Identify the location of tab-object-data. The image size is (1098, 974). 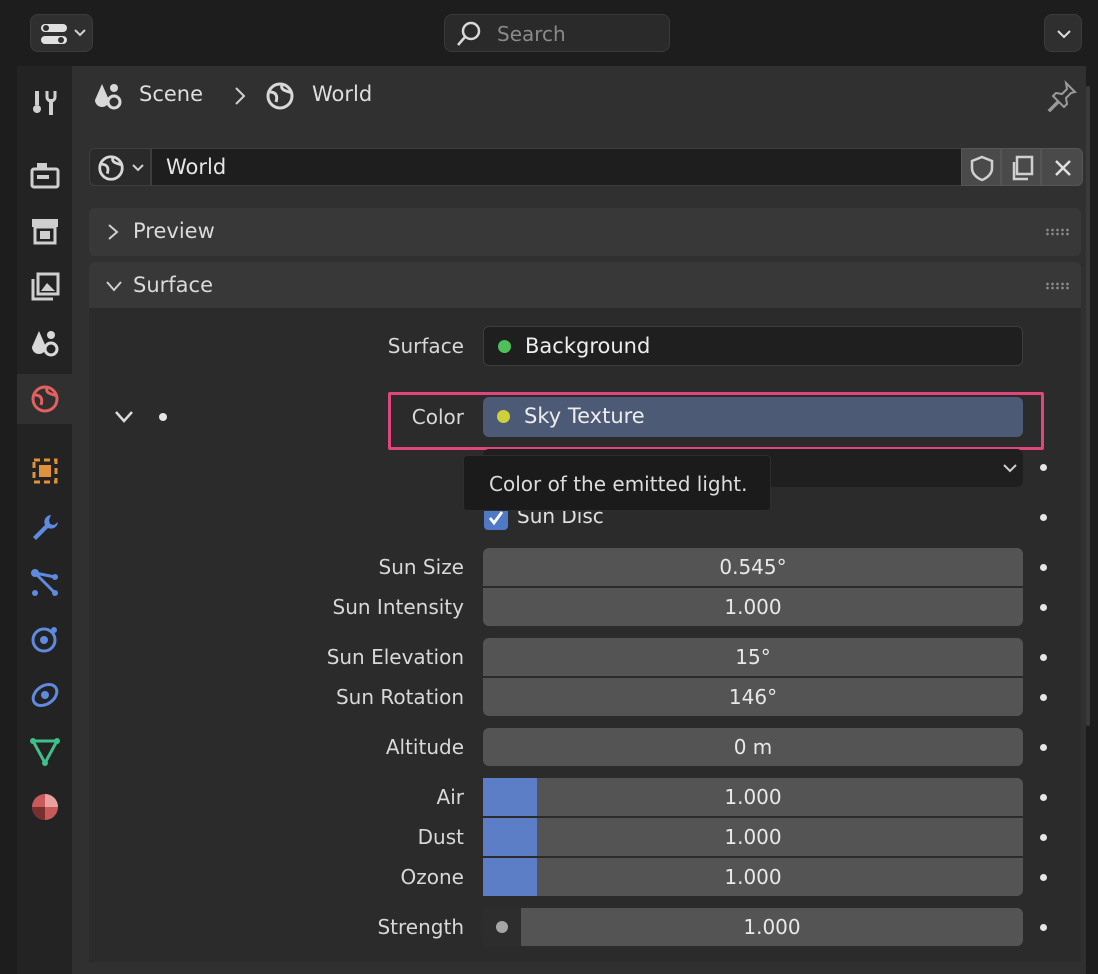
(44, 751).